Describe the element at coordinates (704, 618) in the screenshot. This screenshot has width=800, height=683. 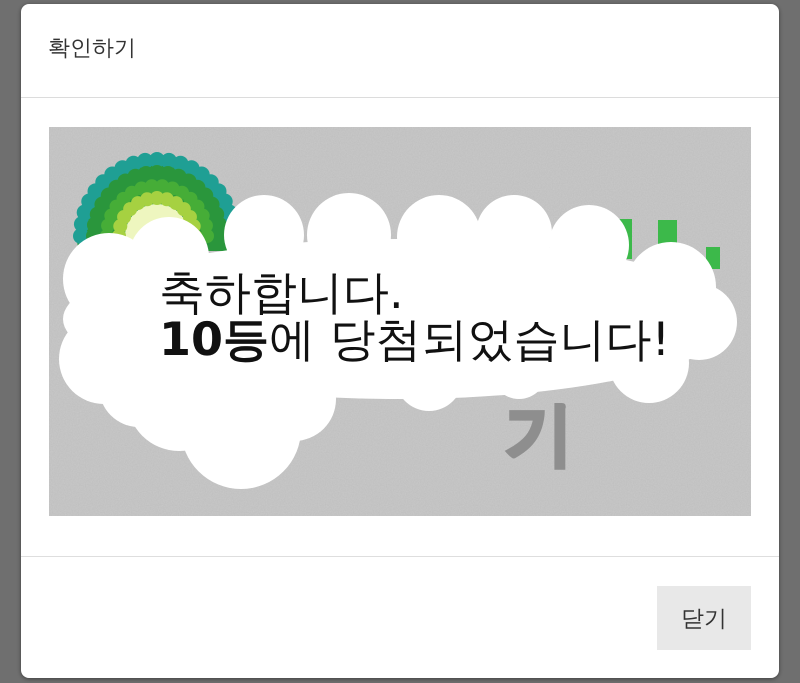
I see `close-button: 닫기` at that location.